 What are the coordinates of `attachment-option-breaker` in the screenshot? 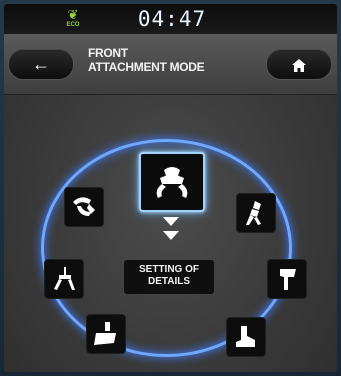 It's located at (256, 213).